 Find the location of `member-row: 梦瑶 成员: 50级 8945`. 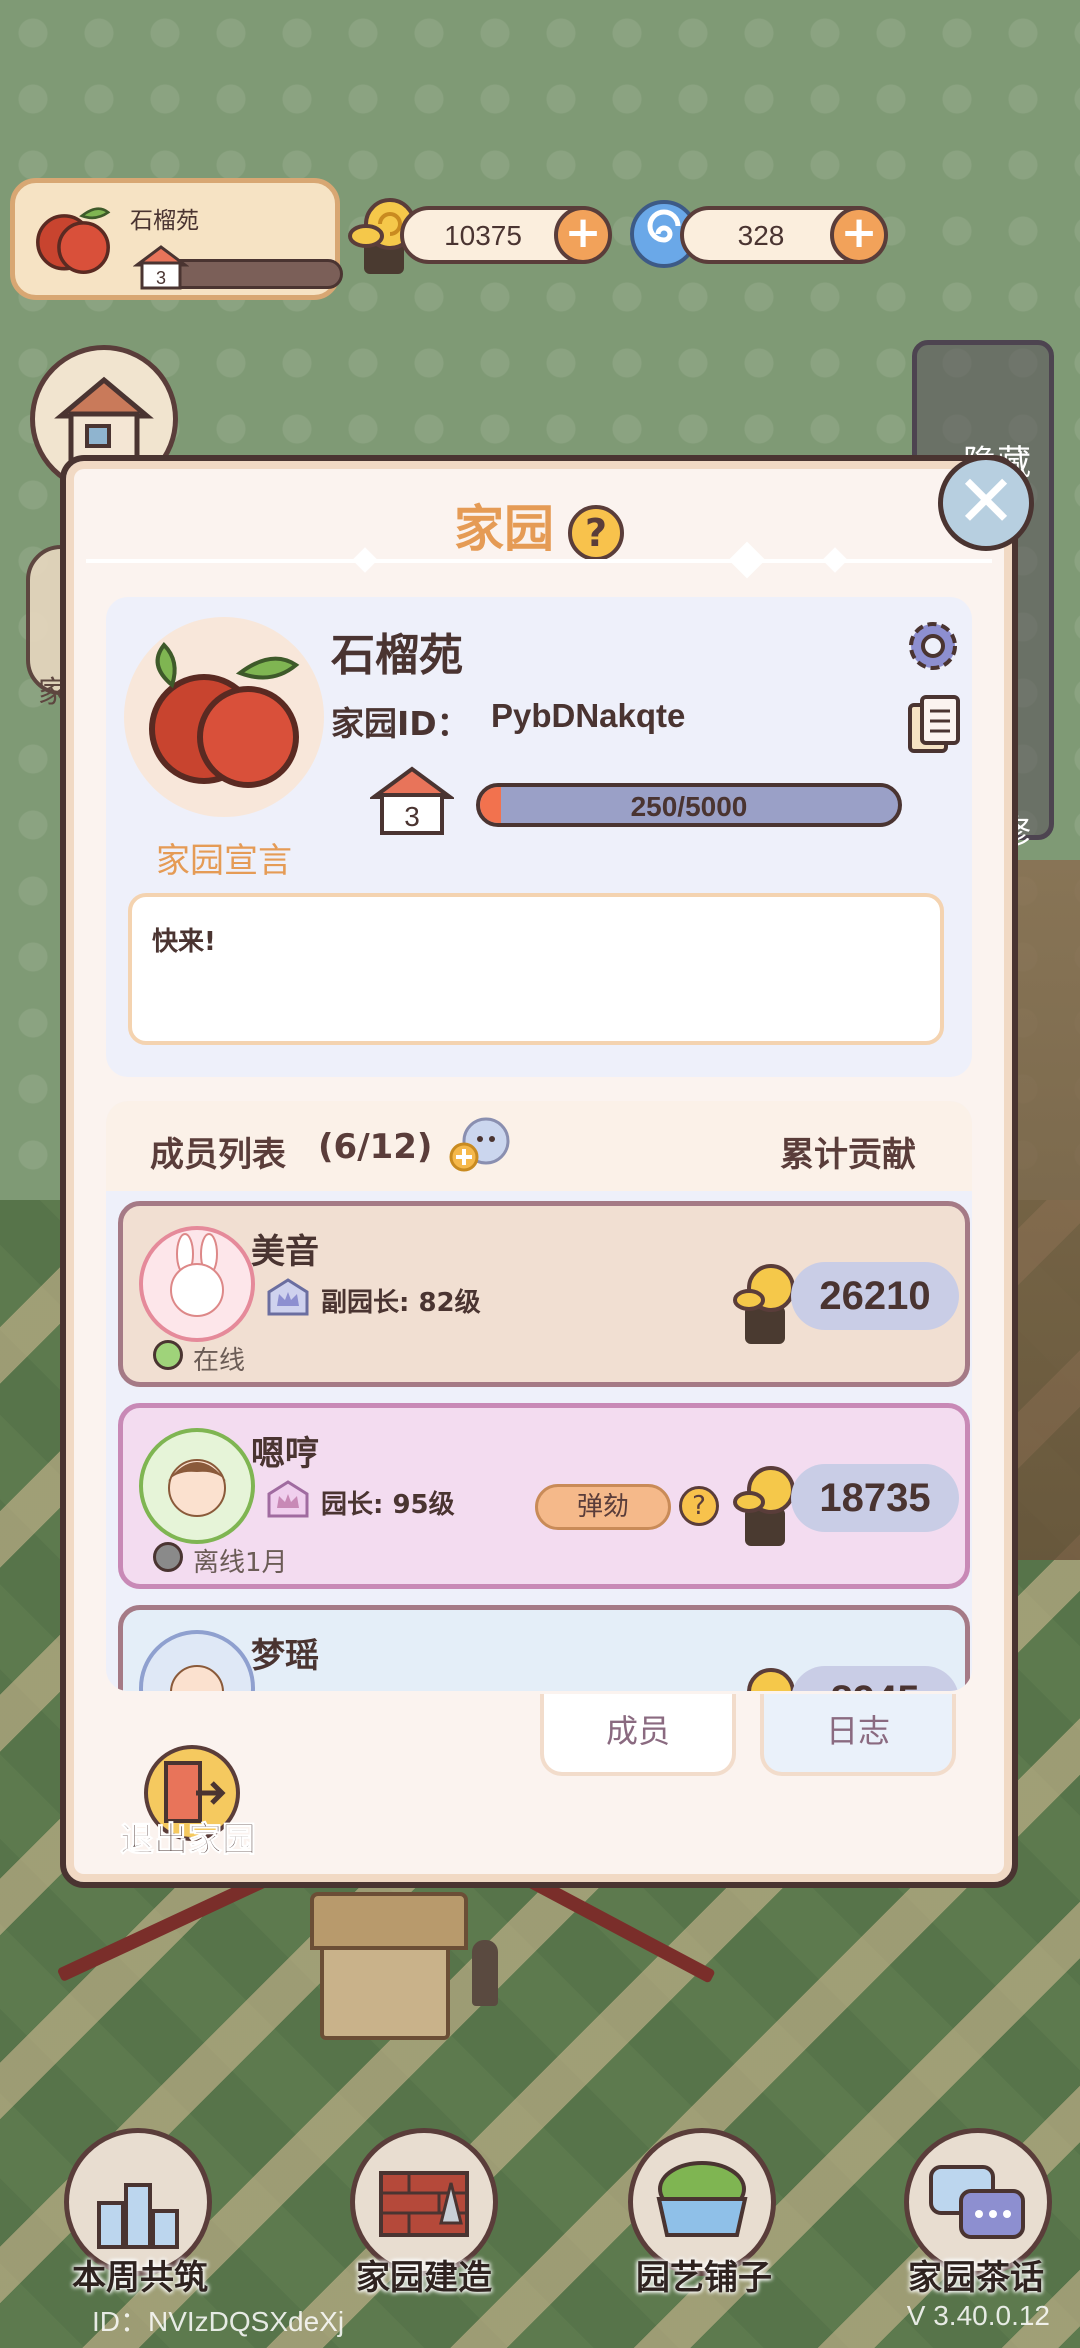

member-row: 梦瑶 成员: 50级 8945 is located at coordinates (544, 1648).